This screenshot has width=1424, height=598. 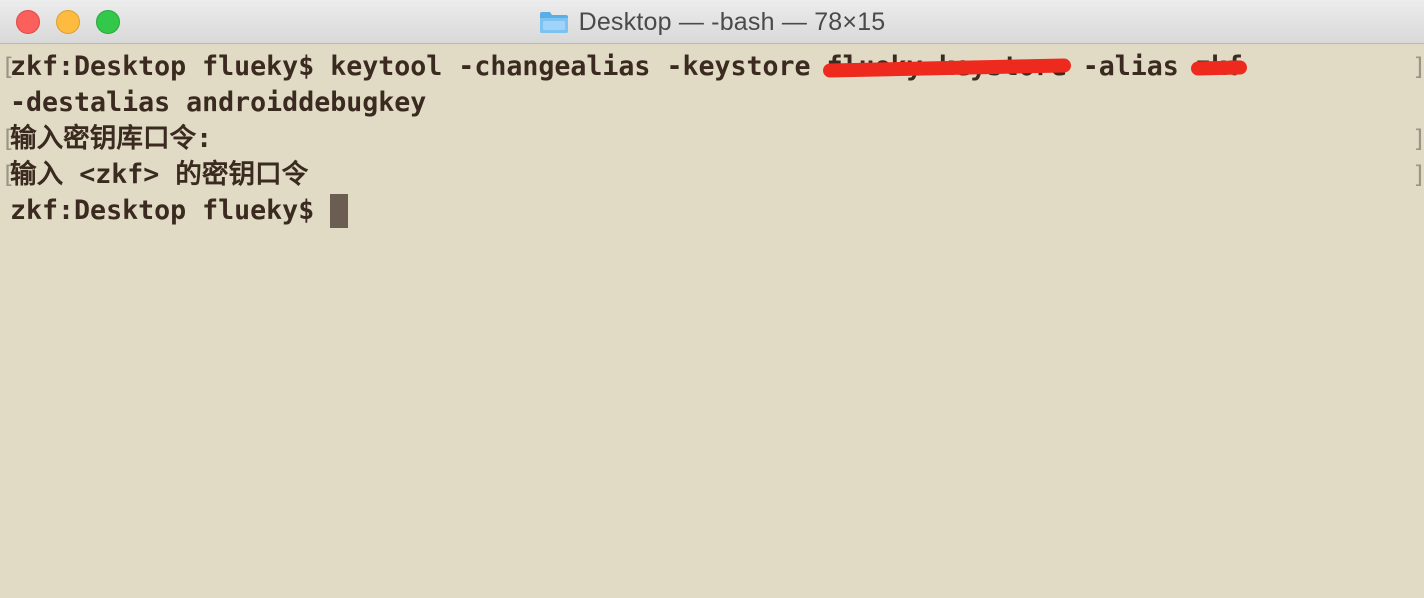 What do you see at coordinates (554, 22) in the screenshot?
I see `folder-icon` at bounding box center [554, 22].